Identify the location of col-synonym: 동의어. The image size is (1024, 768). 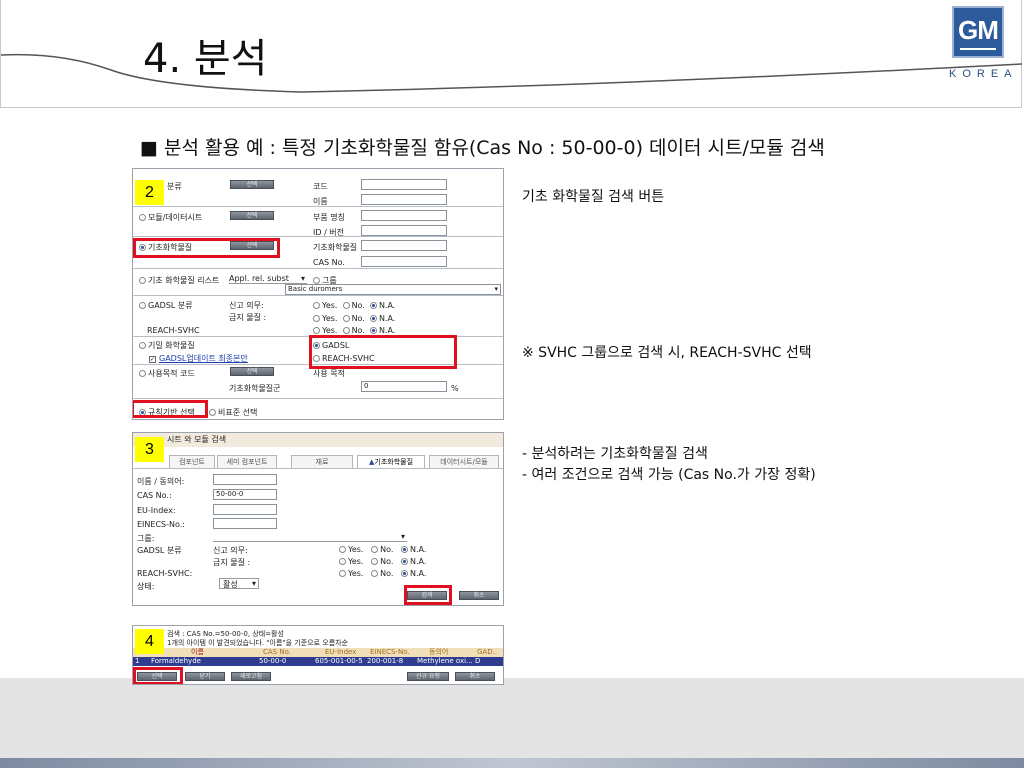
(438, 652).